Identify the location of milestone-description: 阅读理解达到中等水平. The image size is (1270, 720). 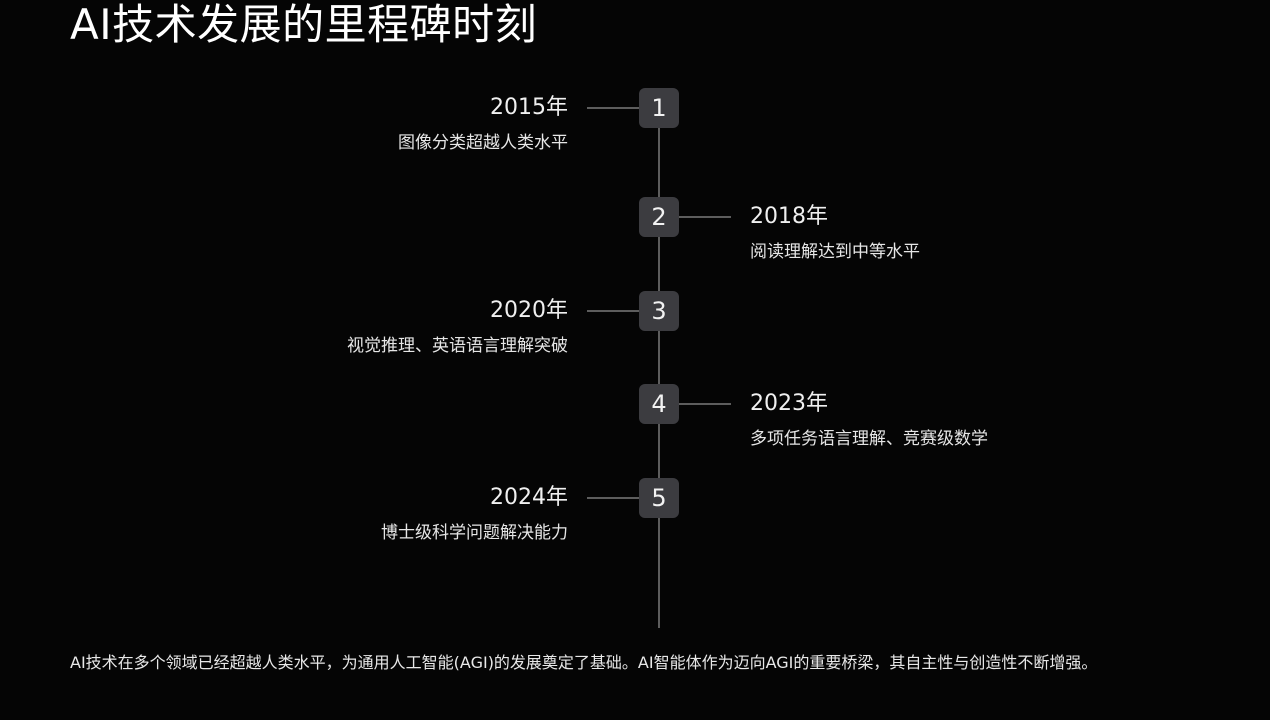
(835, 252).